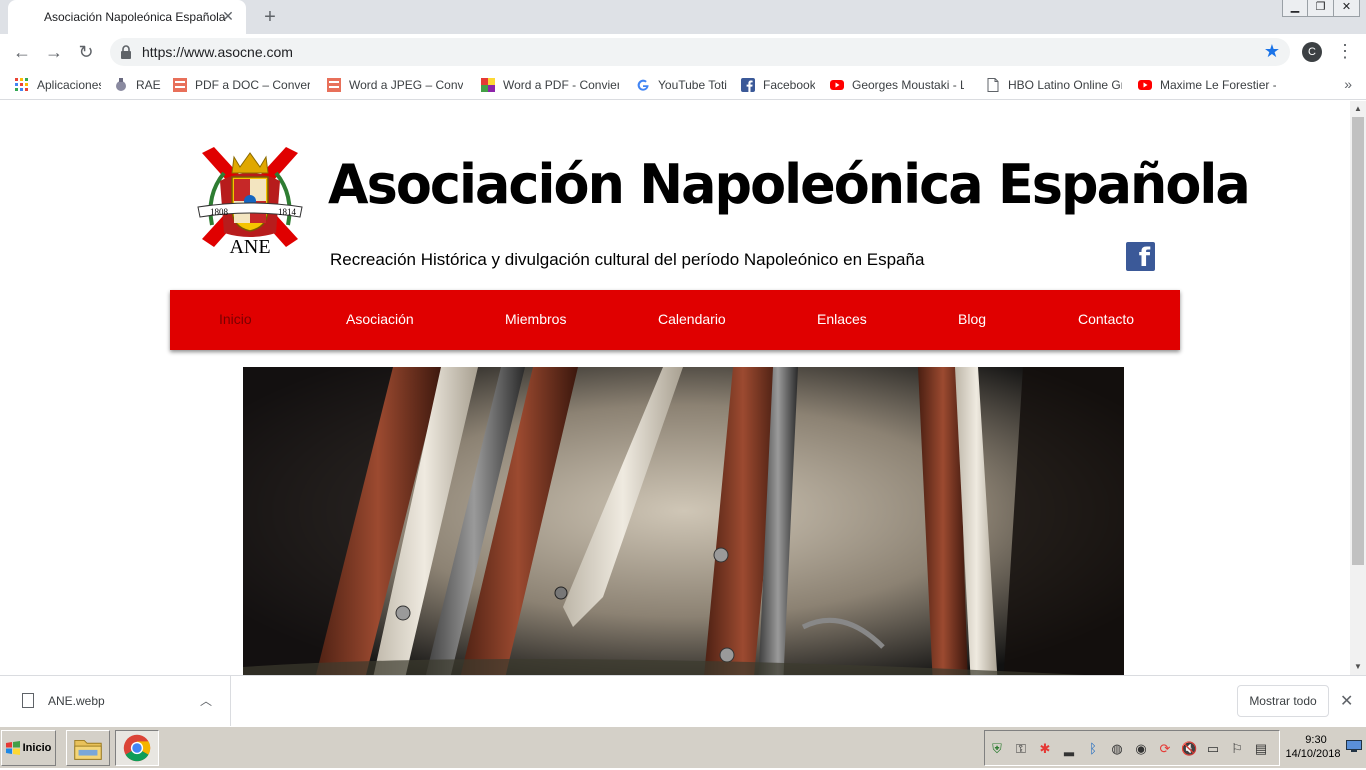 Image resolution: width=1366 pixels, height=770 pixels. What do you see at coordinates (1295, 8) in the screenshot?
I see `minimize-button: ▁` at bounding box center [1295, 8].